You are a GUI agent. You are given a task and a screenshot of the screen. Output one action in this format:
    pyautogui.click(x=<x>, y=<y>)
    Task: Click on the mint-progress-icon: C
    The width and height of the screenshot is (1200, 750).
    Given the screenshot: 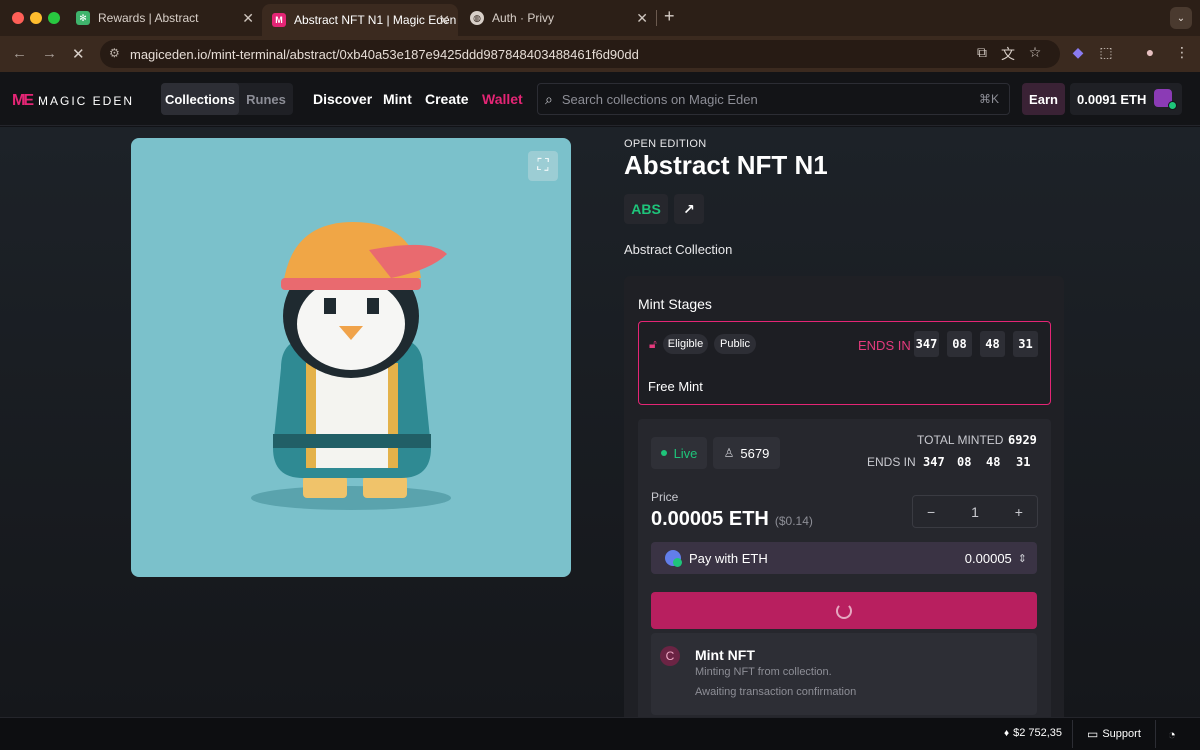 What is the action you would take?
    pyautogui.click(x=670, y=656)
    